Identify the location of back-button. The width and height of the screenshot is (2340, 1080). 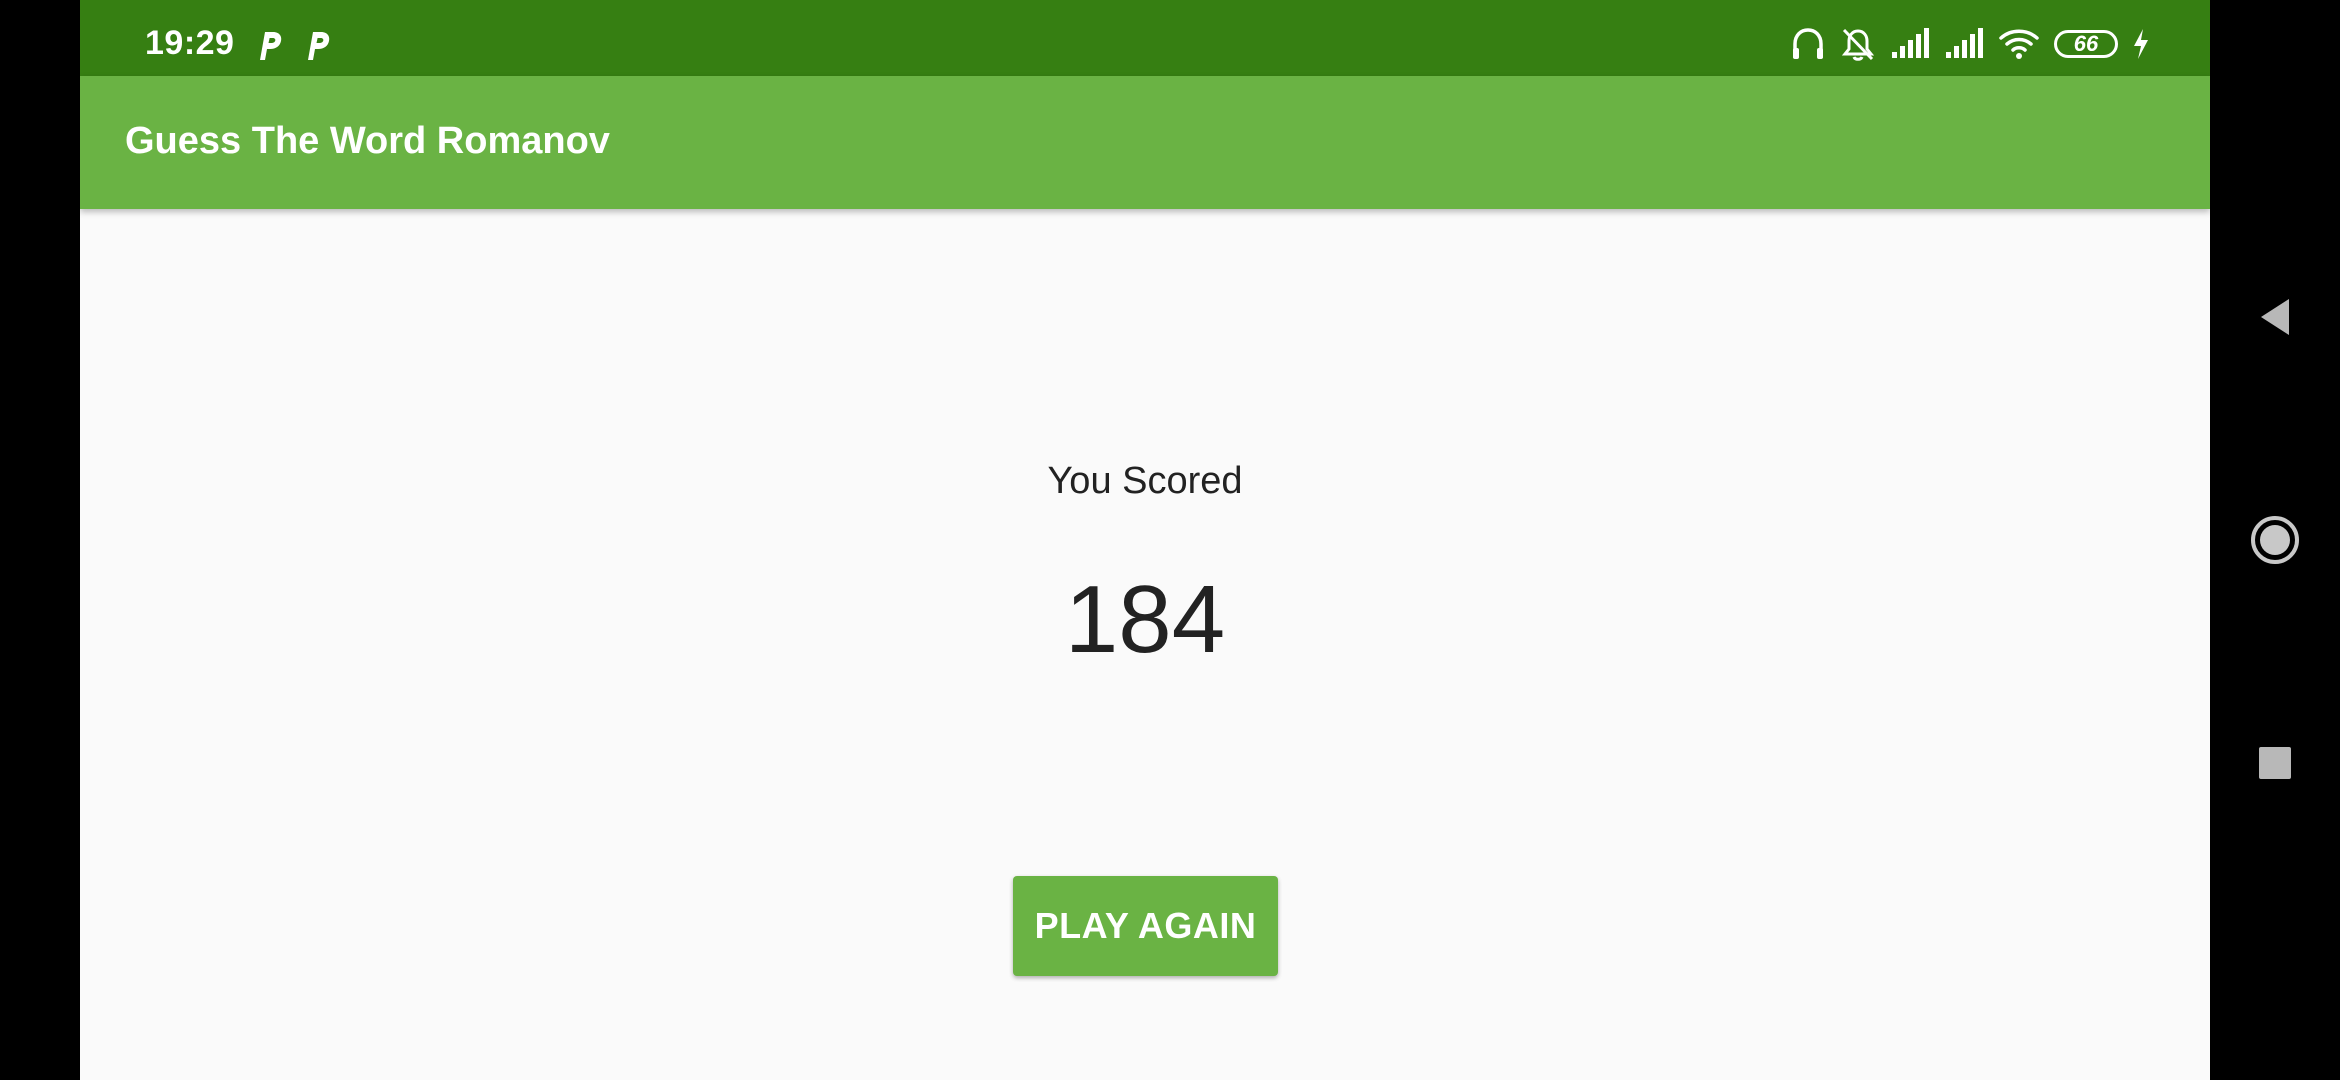
(2275, 317).